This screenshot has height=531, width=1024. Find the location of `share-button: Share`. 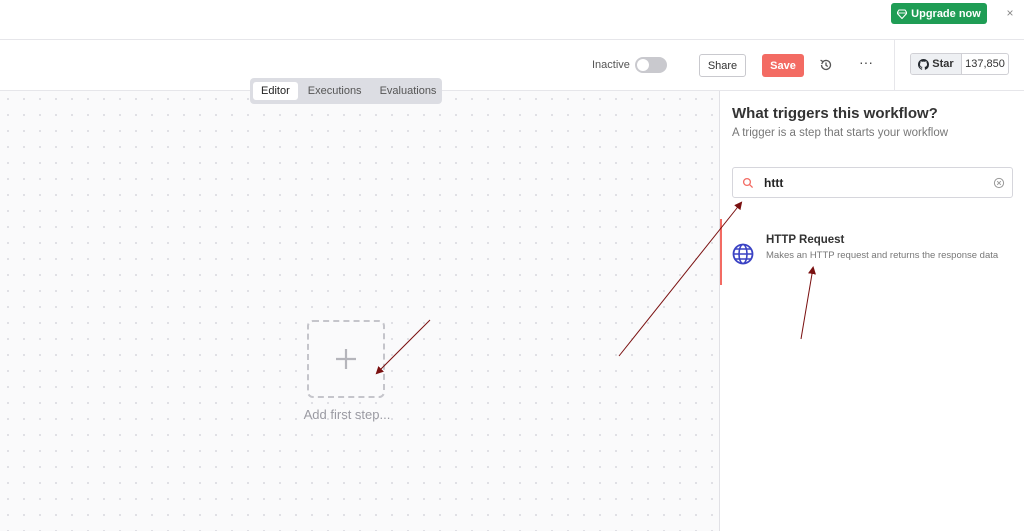

share-button: Share is located at coordinates (722, 65).